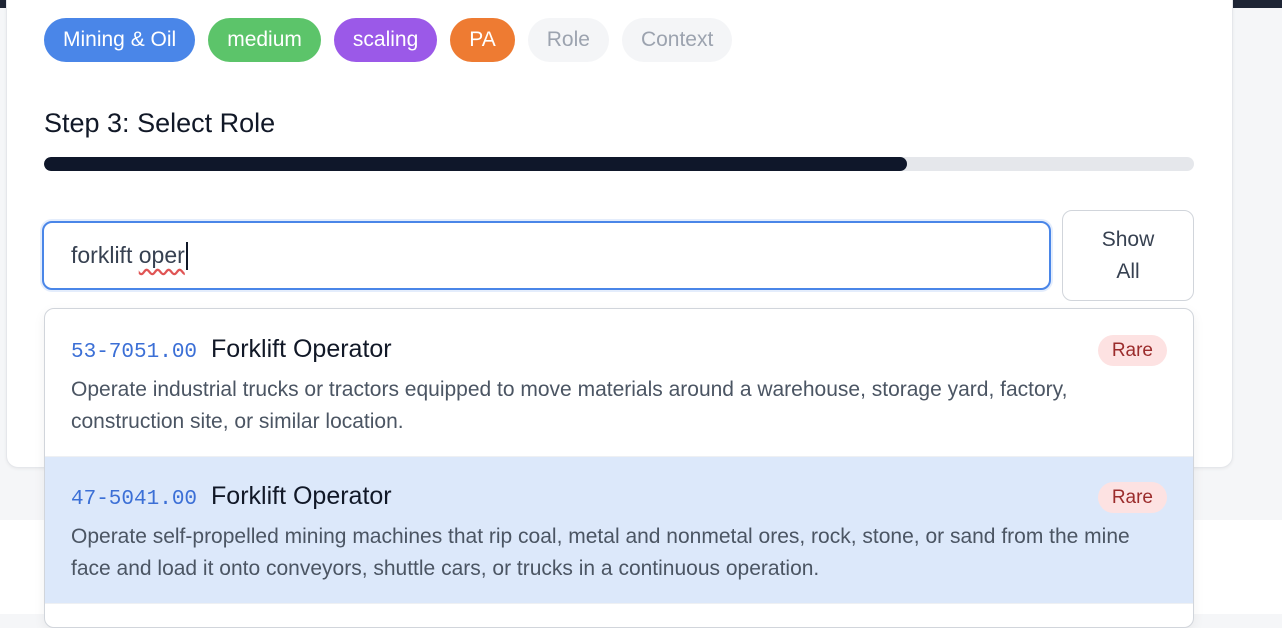 The image size is (1282, 628). Describe the element at coordinates (120, 40) in the screenshot. I see `chip-industry: Mining & Oil` at that location.